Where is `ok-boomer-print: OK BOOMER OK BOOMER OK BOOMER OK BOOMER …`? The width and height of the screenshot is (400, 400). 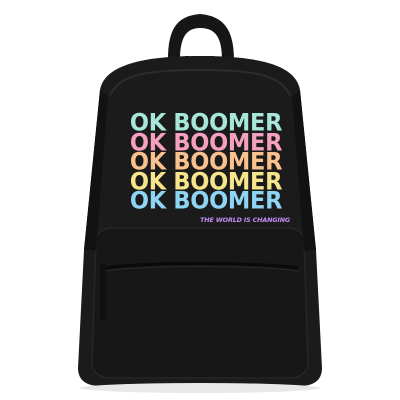 ok-boomer-print: OK BOOMER OK BOOMER OK BOOMER OK BOOMER … is located at coordinates (206, 163).